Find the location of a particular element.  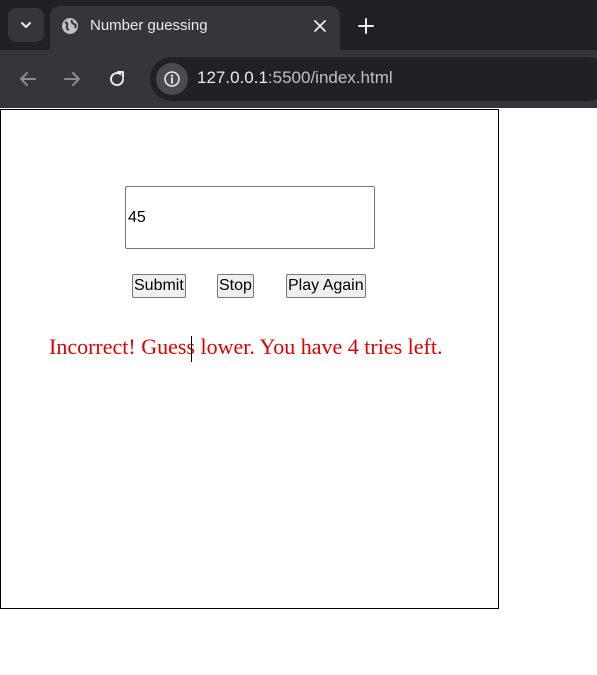

site-info-button is located at coordinates (172, 79).